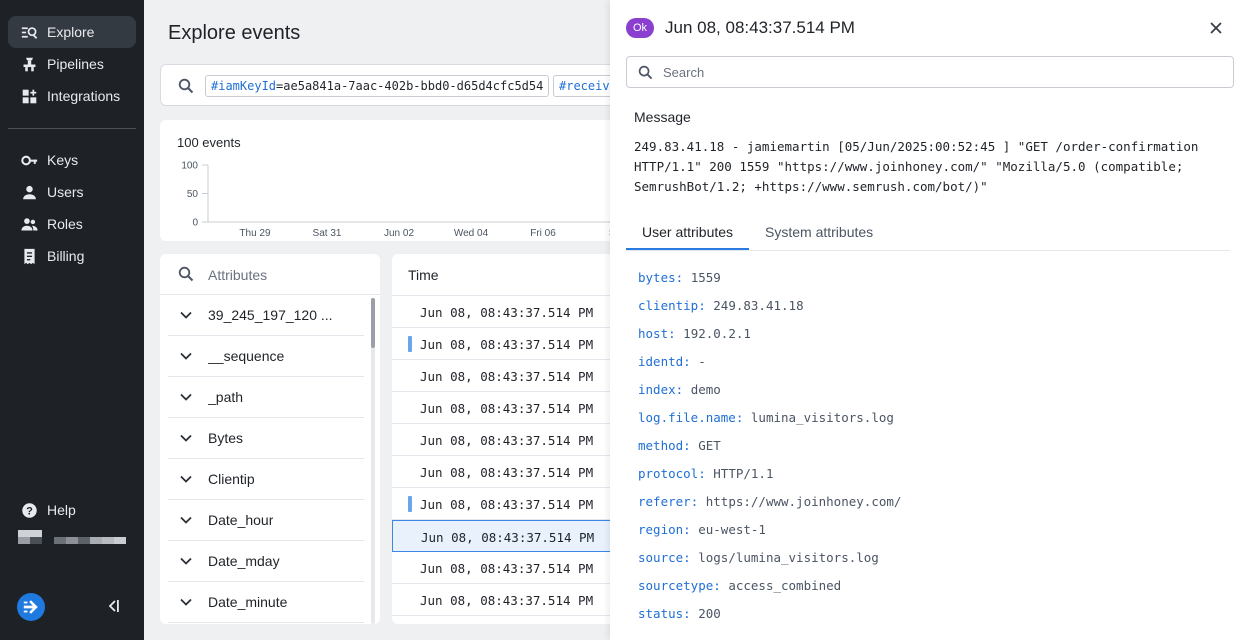 This screenshot has width=1250, height=640. I want to click on attribute-entry: status: 200, so click(679, 613).